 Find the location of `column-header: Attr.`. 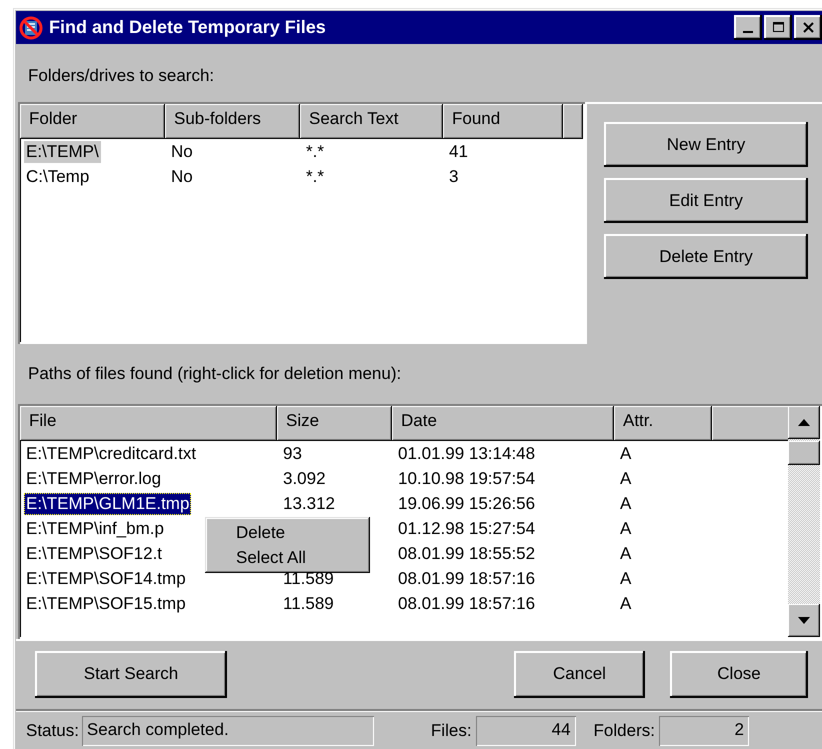

column-header: Attr. is located at coordinates (663, 423).